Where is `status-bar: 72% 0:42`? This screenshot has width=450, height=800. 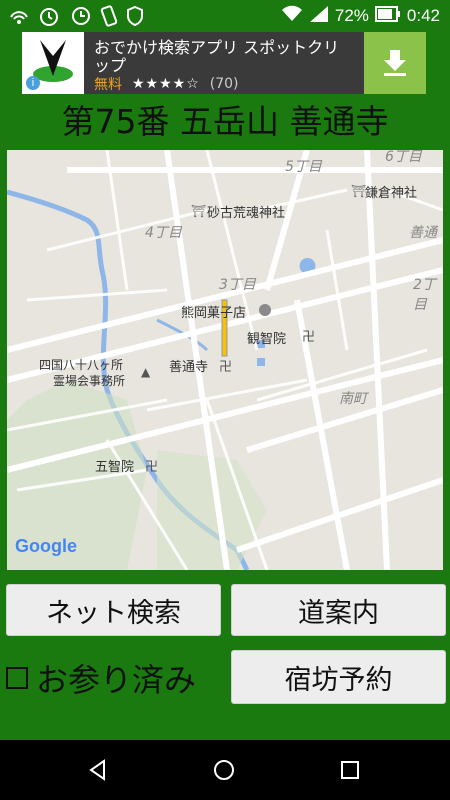
status-bar: 72% 0:42 is located at coordinates (225, 16).